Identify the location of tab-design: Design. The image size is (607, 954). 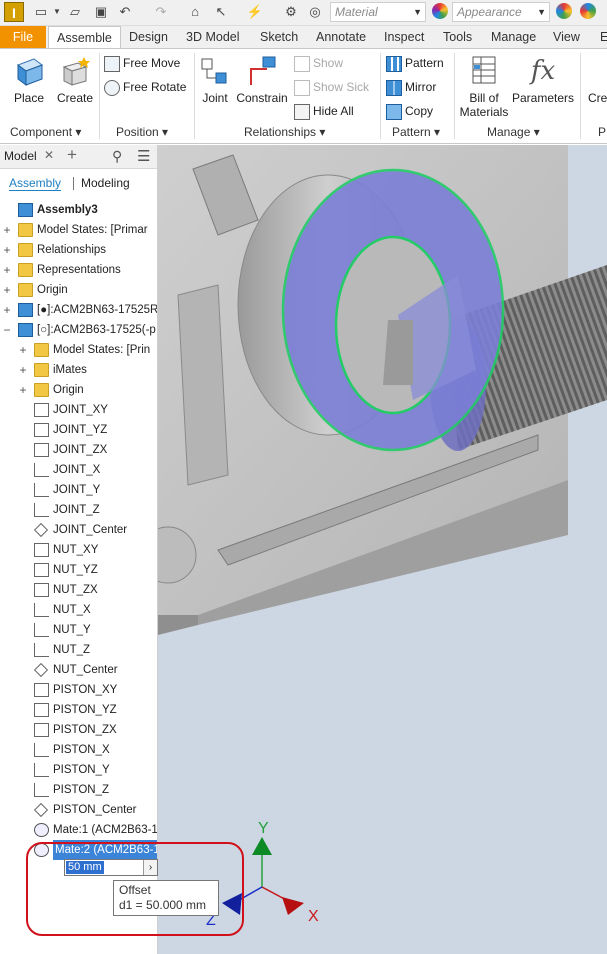
(148, 37).